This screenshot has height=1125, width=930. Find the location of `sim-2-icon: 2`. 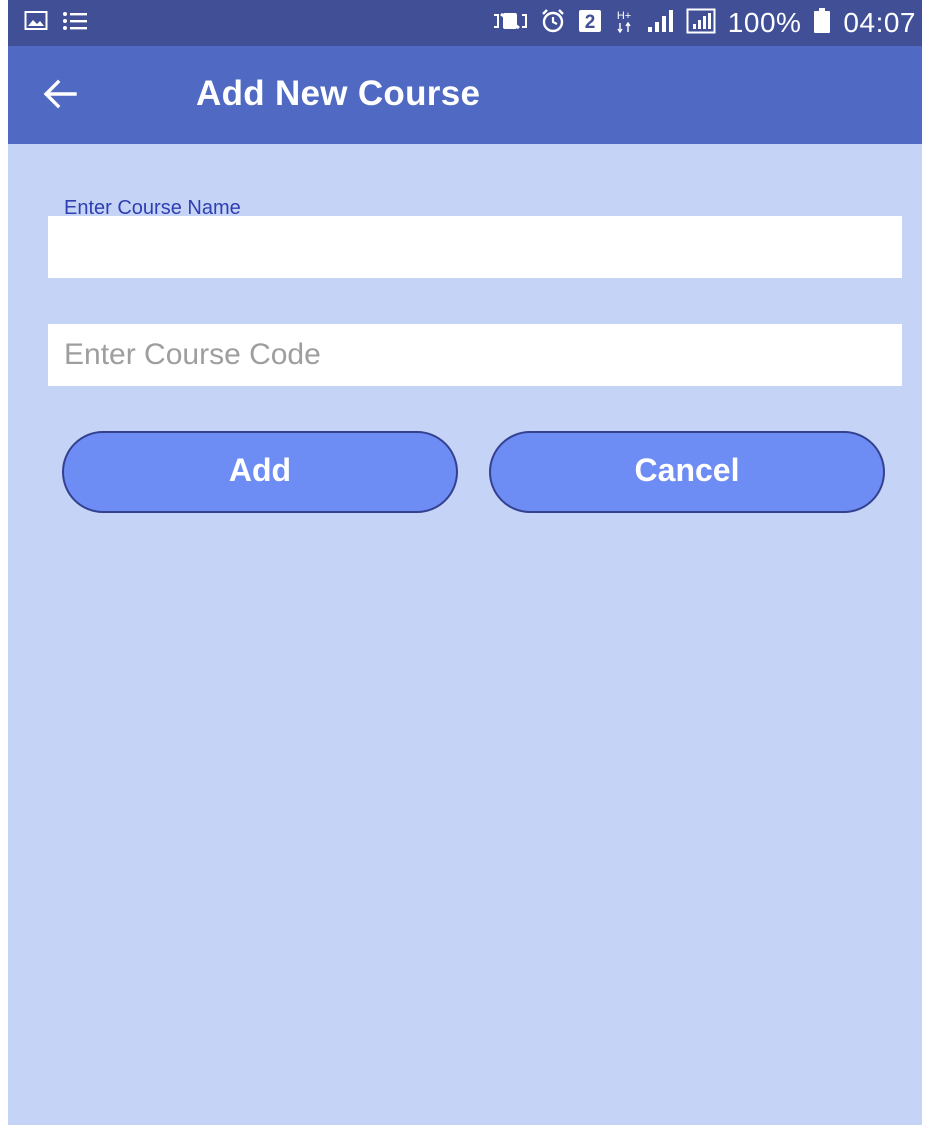

sim-2-icon: 2 is located at coordinates (590, 23).